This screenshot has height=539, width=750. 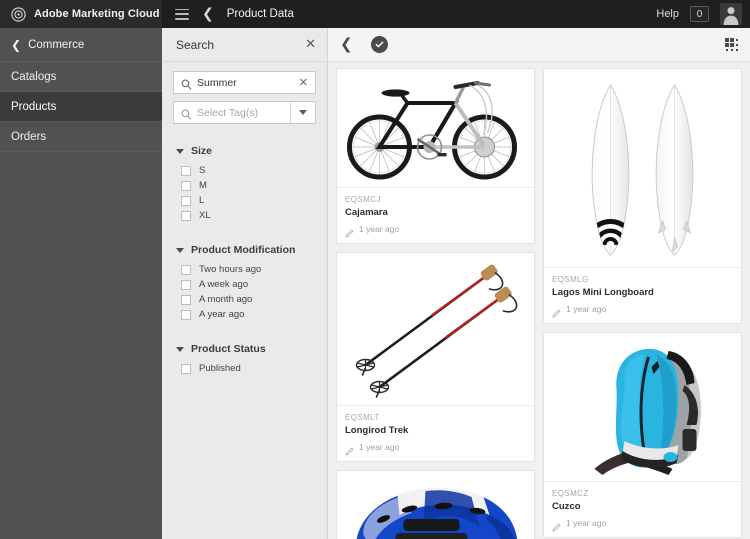 What do you see at coordinates (203, 185) in the screenshot?
I see `filter-option-label: M` at bounding box center [203, 185].